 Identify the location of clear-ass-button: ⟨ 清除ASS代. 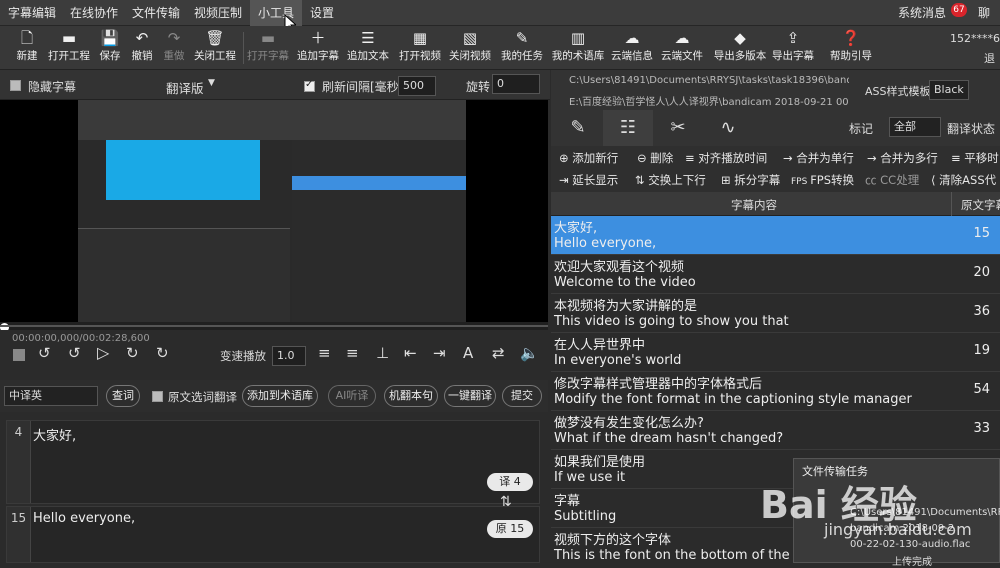
(963, 180).